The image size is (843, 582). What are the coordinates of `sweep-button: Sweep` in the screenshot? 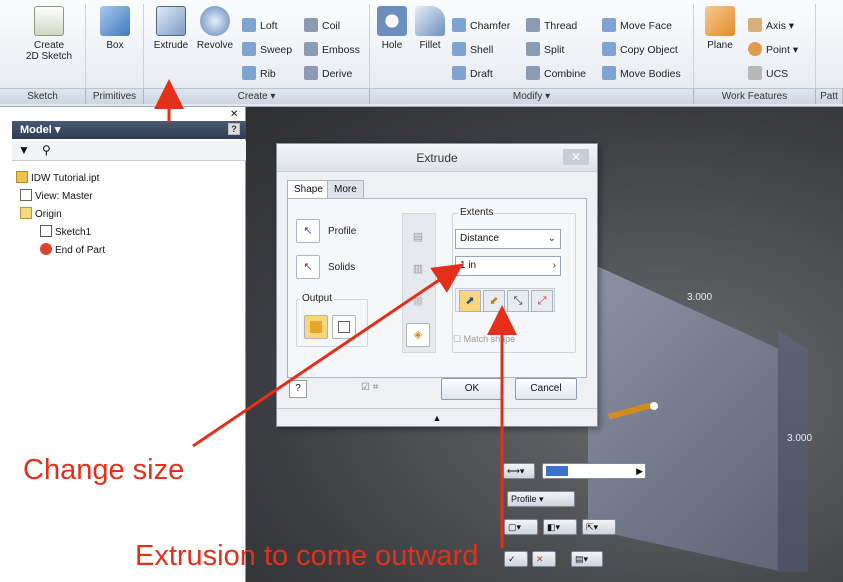 It's located at (267, 50).